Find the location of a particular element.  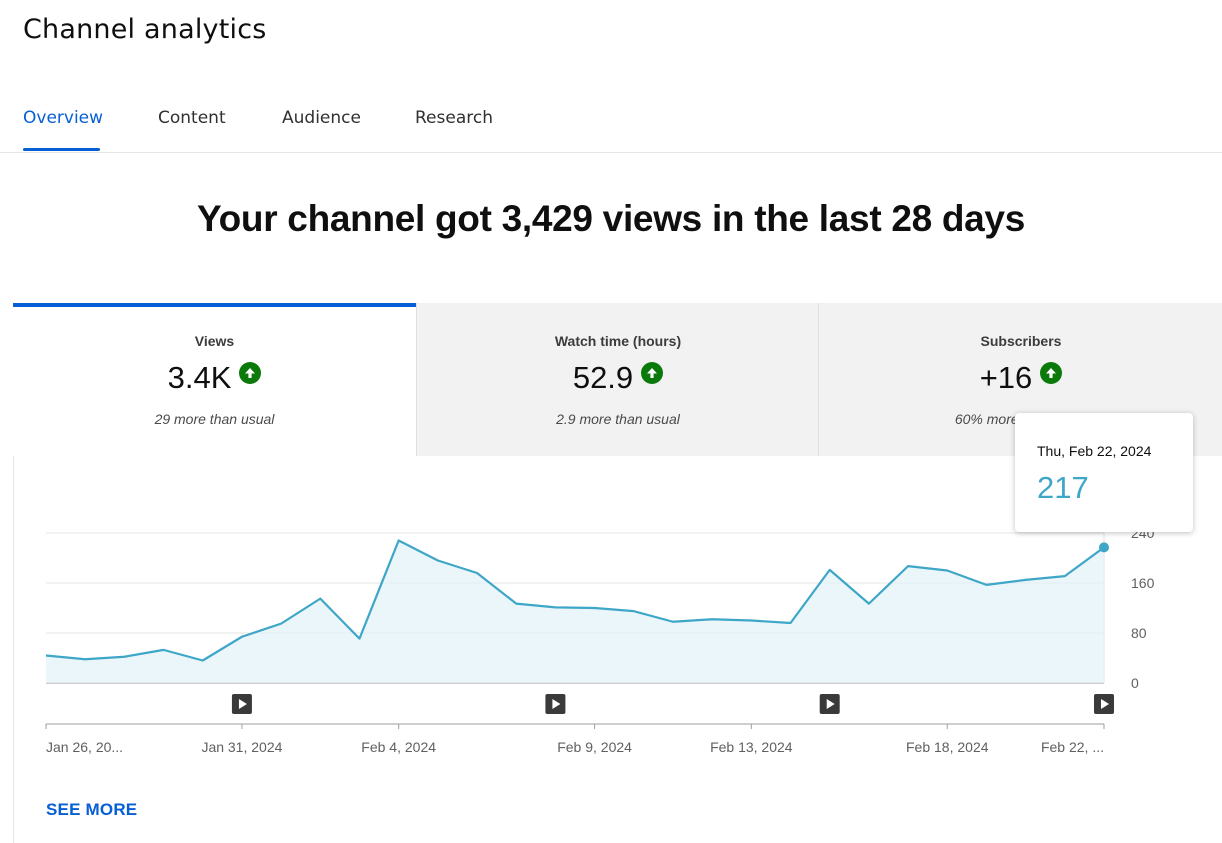

chart-tooltip: Thu, Feb 22, 2024 217 is located at coordinates (1104, 472).